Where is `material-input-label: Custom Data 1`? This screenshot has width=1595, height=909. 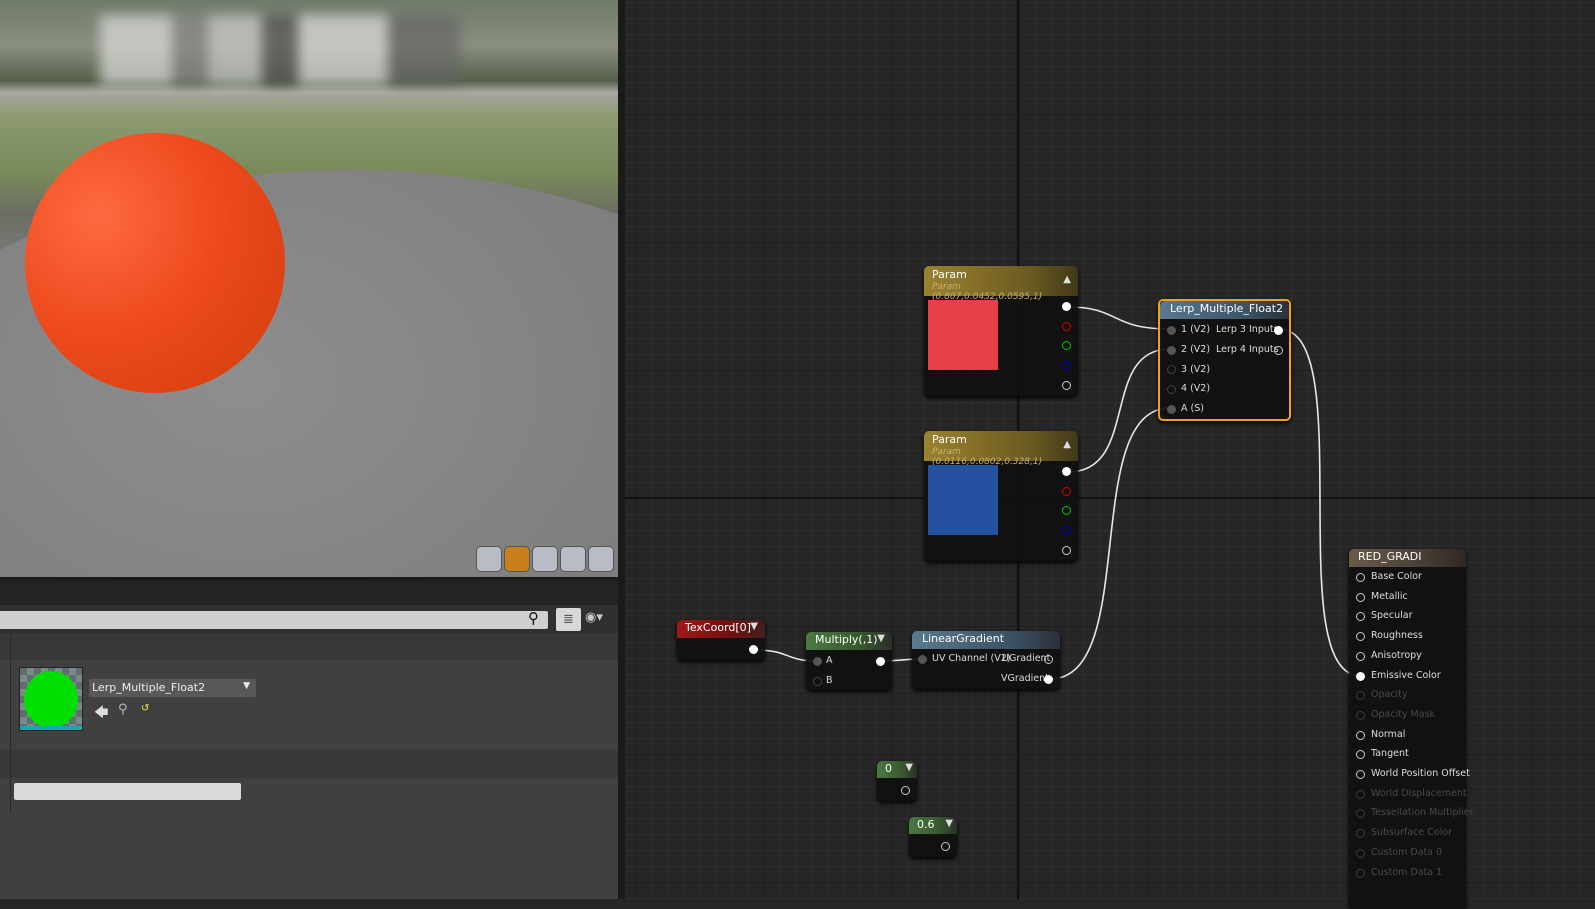 material-input-label: Custom Data 1 is located at coordinates (1407, 872).